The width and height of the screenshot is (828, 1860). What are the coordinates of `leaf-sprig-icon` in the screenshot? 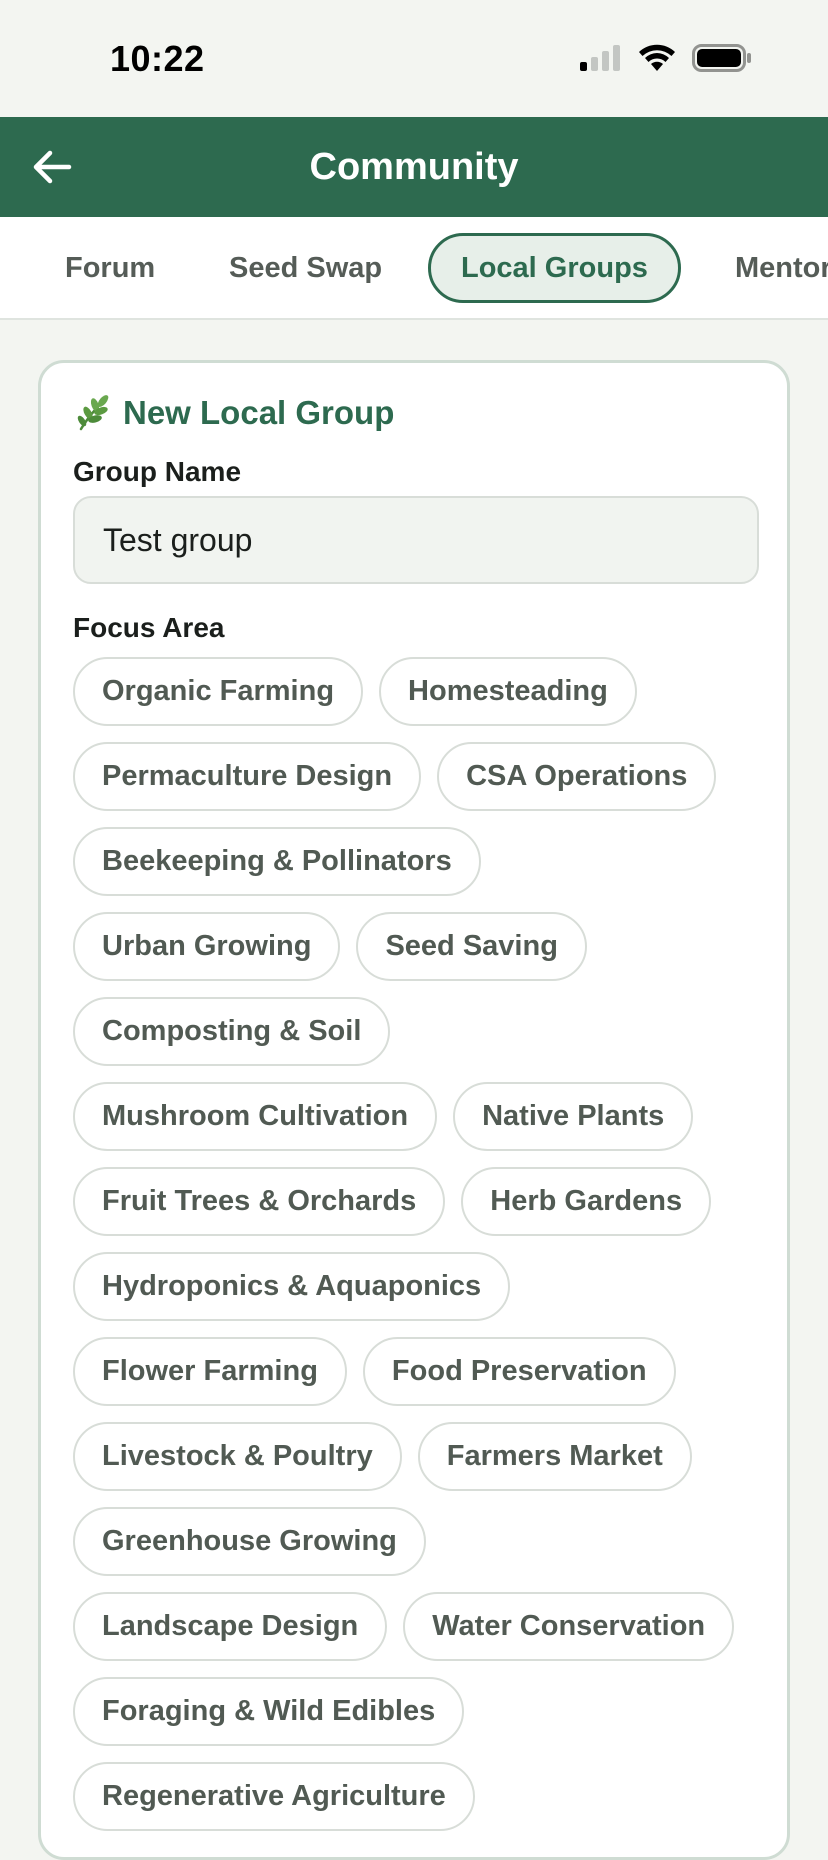 It's located at (93, 413).